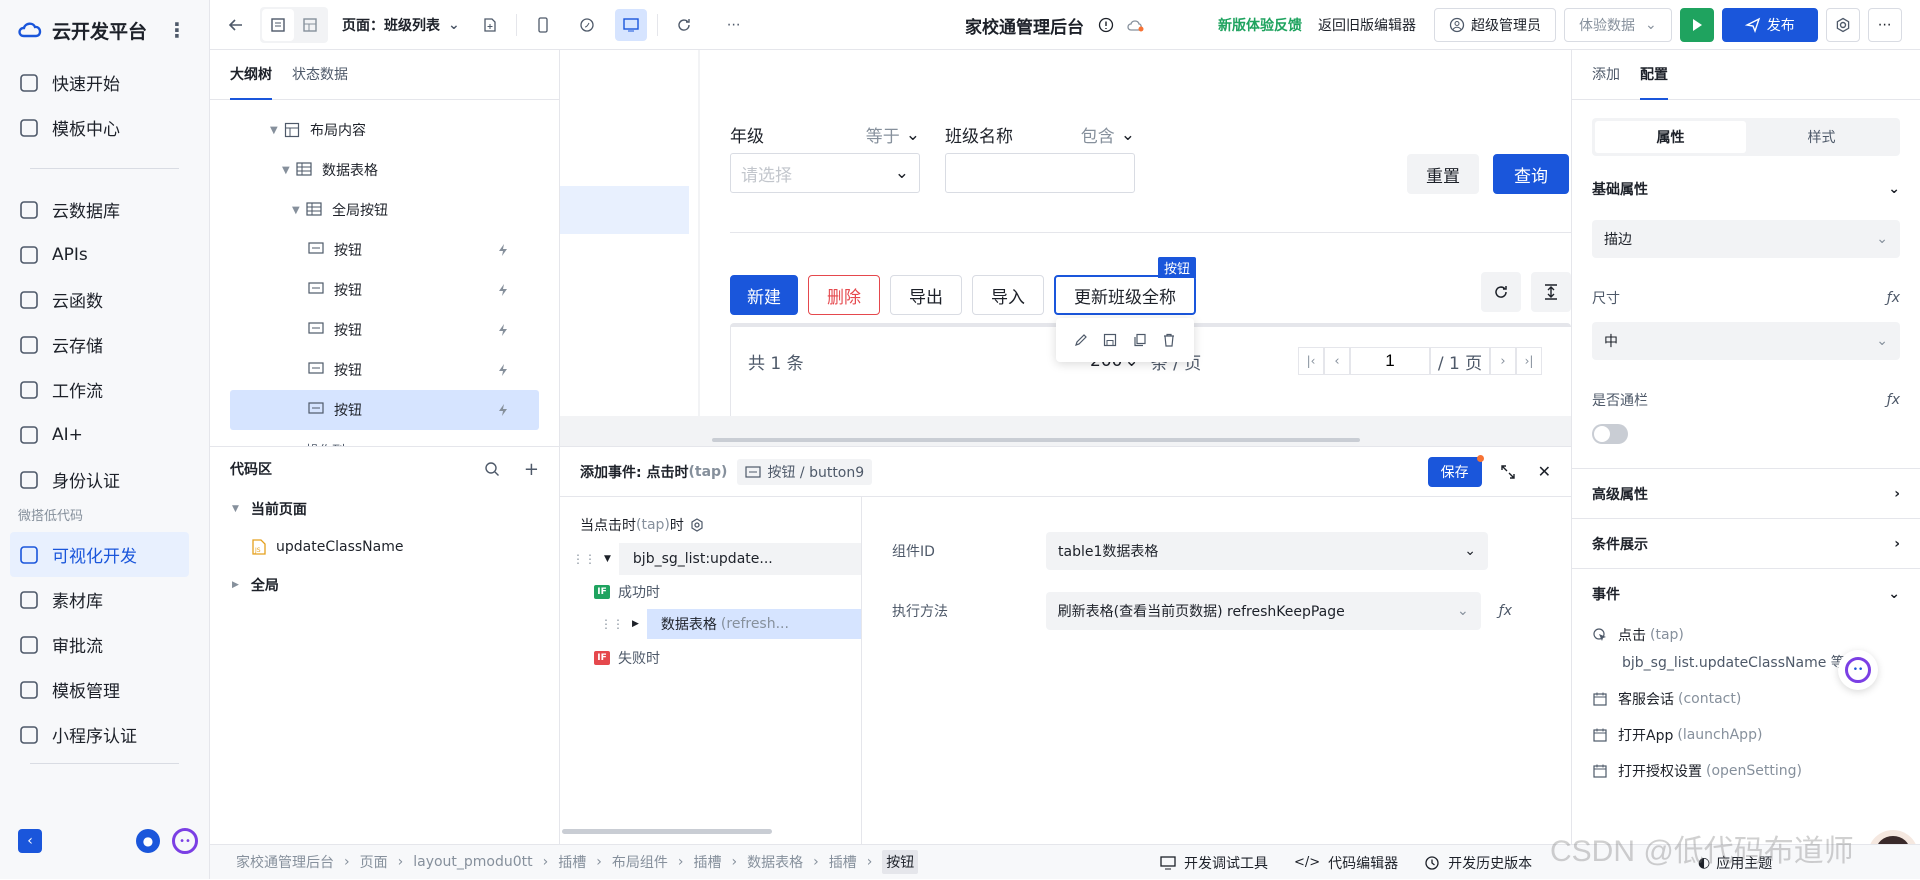 The width and height of the screenshot is (1920, 880). Describe the element at coordinates (1884, 25) in the screenshot. I see `more-menu-button: ⋯` at that location.